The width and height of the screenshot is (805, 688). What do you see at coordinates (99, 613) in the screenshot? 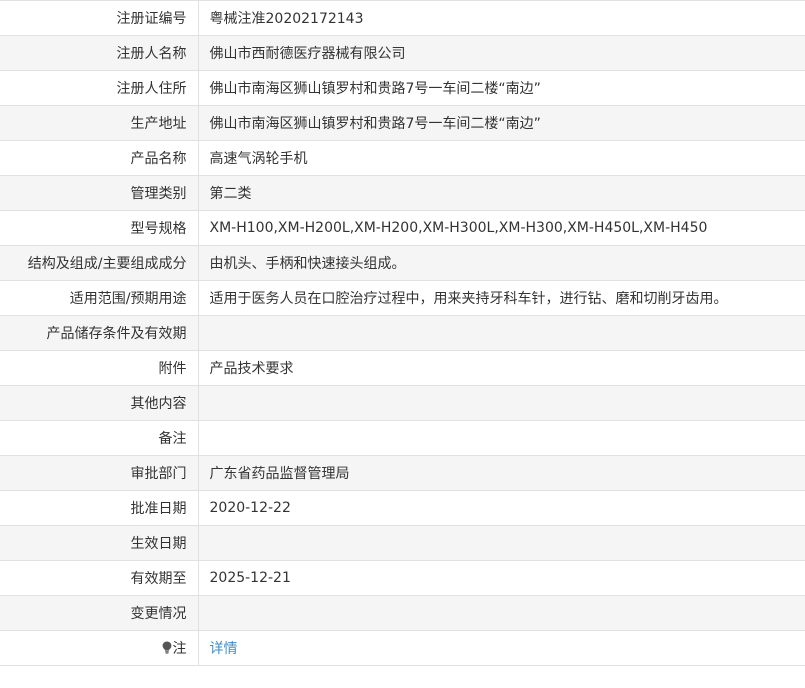
I see `row-label: 变更情况` at bounding box center [99, 613].